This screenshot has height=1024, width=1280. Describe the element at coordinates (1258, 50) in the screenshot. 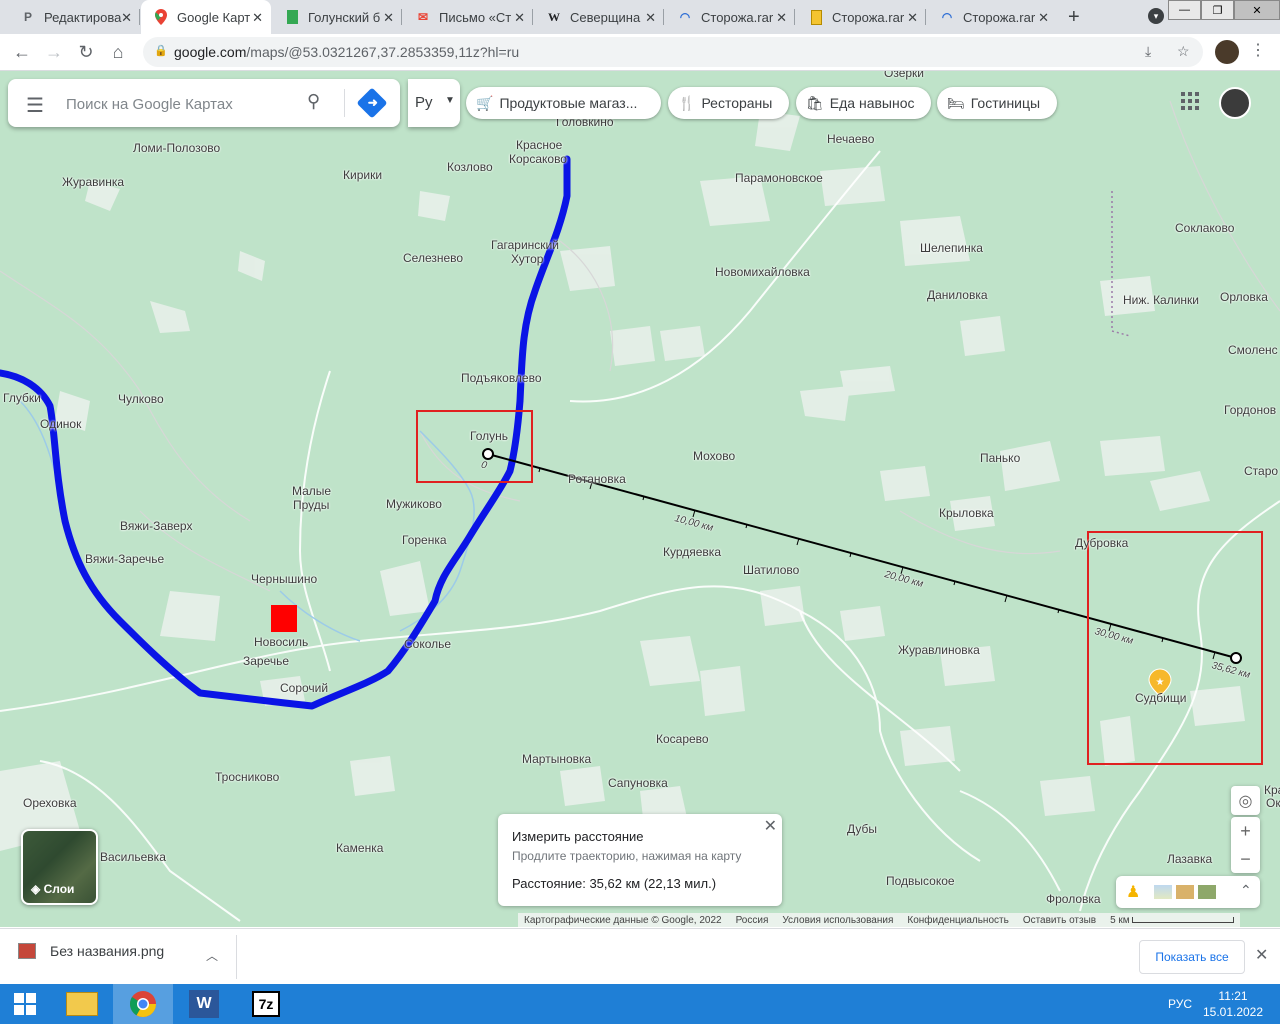

I see `browser-menu-icon: ⋮` at that location.